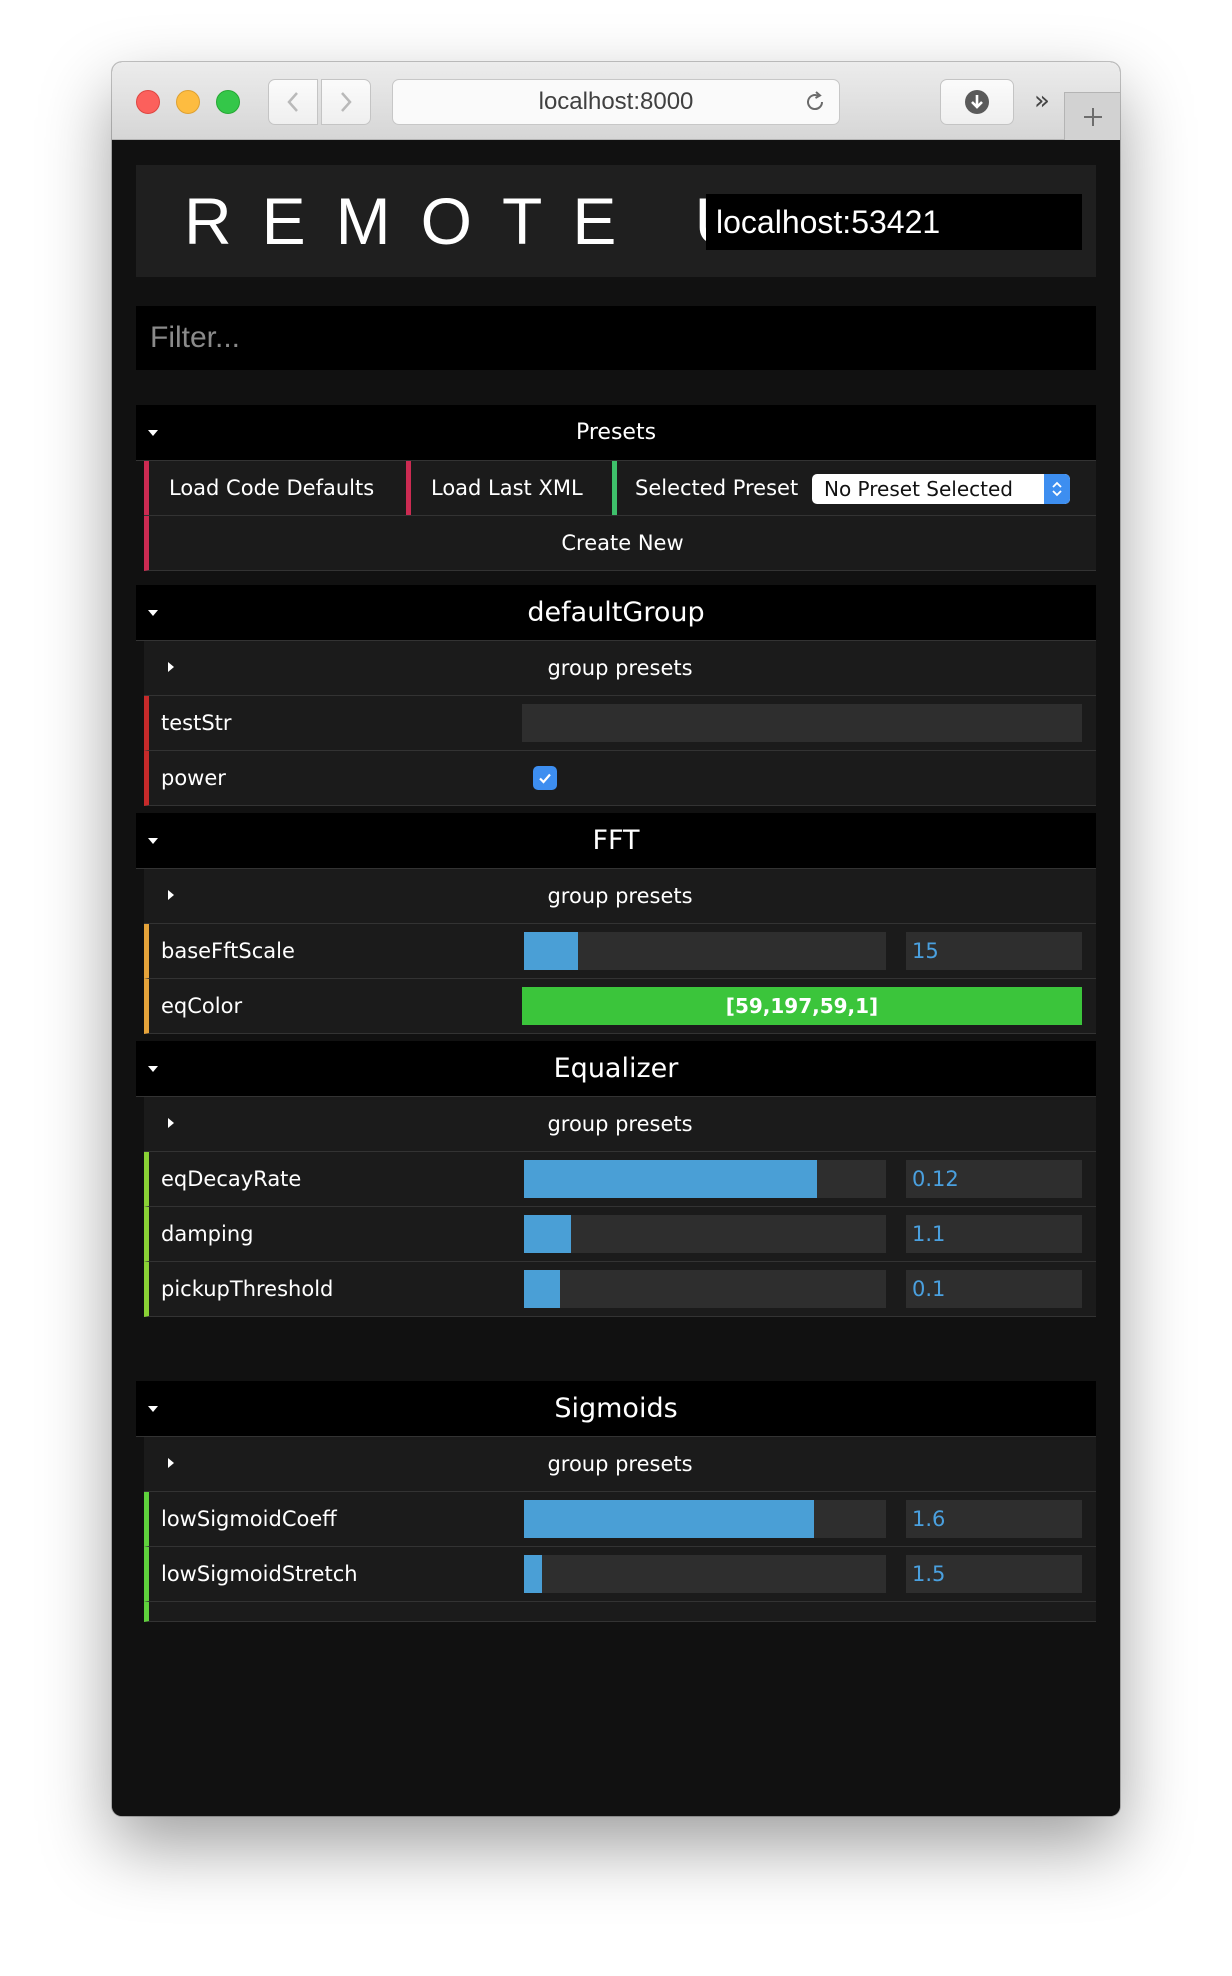  What do you see at coordinates (231, 1179) in the screenshot?
I see `param-label: eqDecayRate` at bounding box center [231, 1179].